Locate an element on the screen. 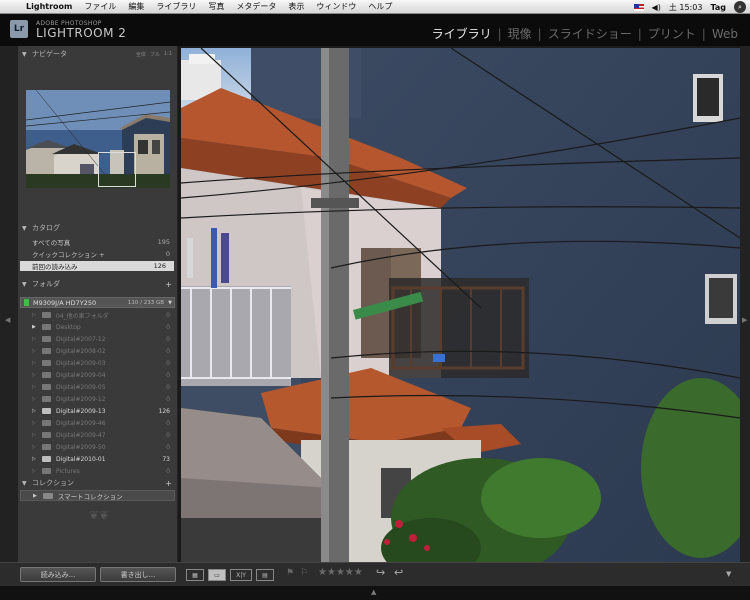  rating-stars: ★★★★★ is located at coordinates (340, 572).